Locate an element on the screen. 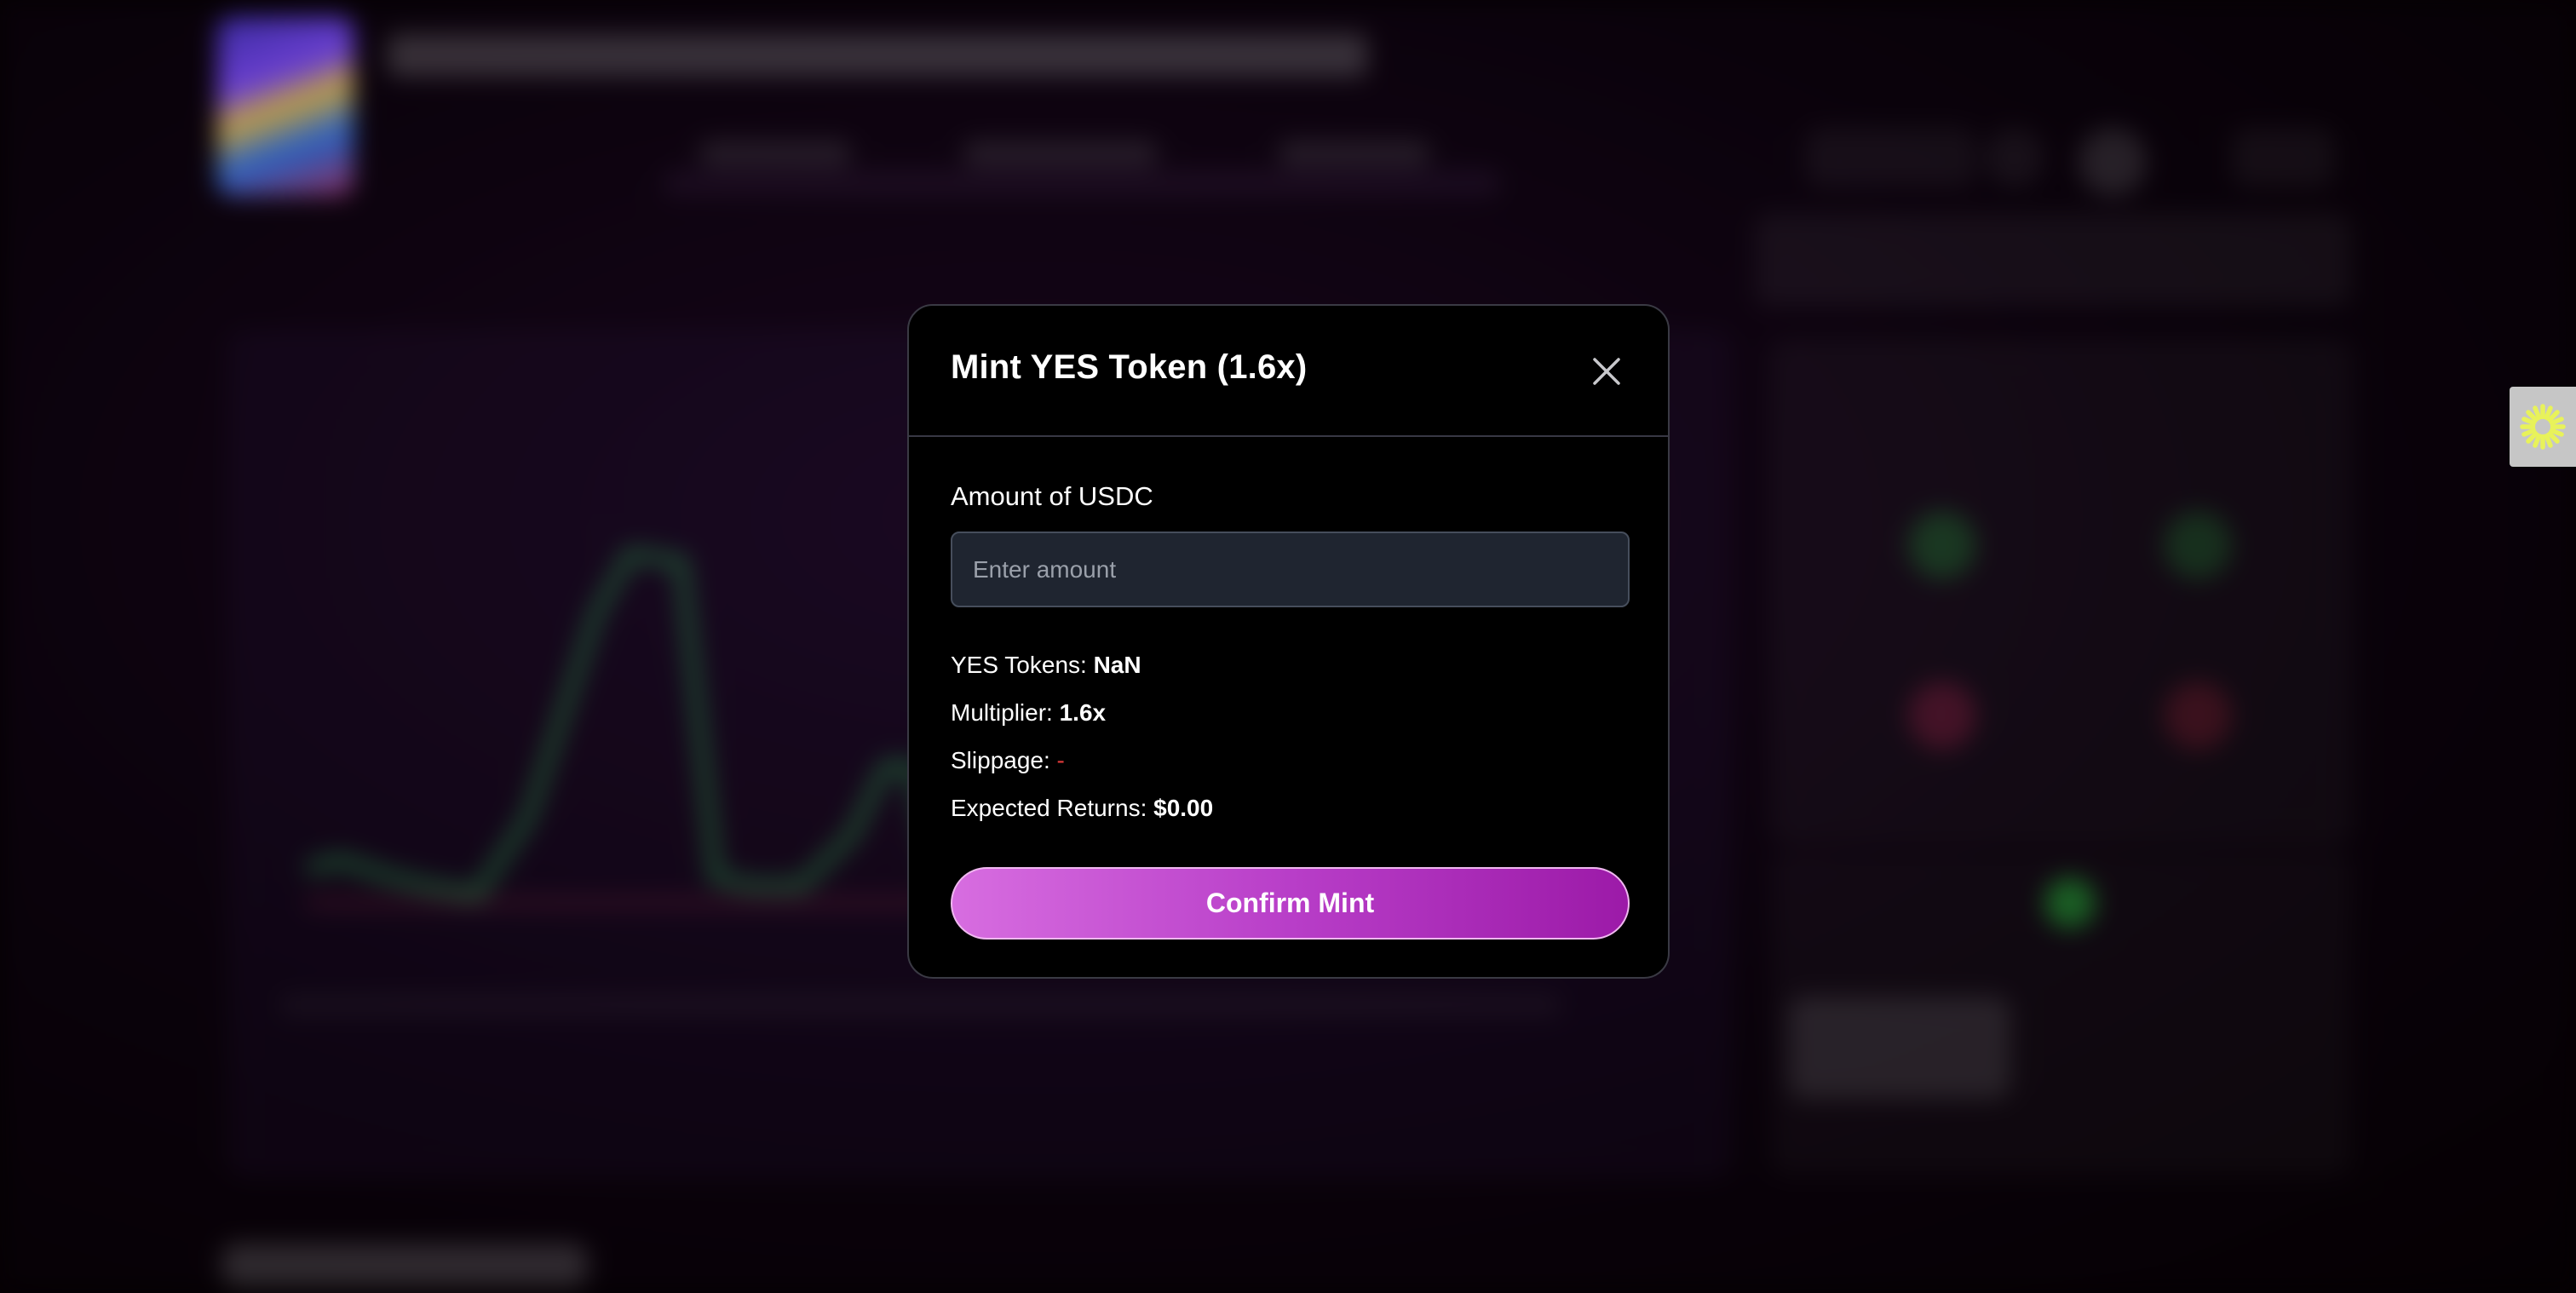  chart-timeline-blurred is located at coordinates (920, 1005).